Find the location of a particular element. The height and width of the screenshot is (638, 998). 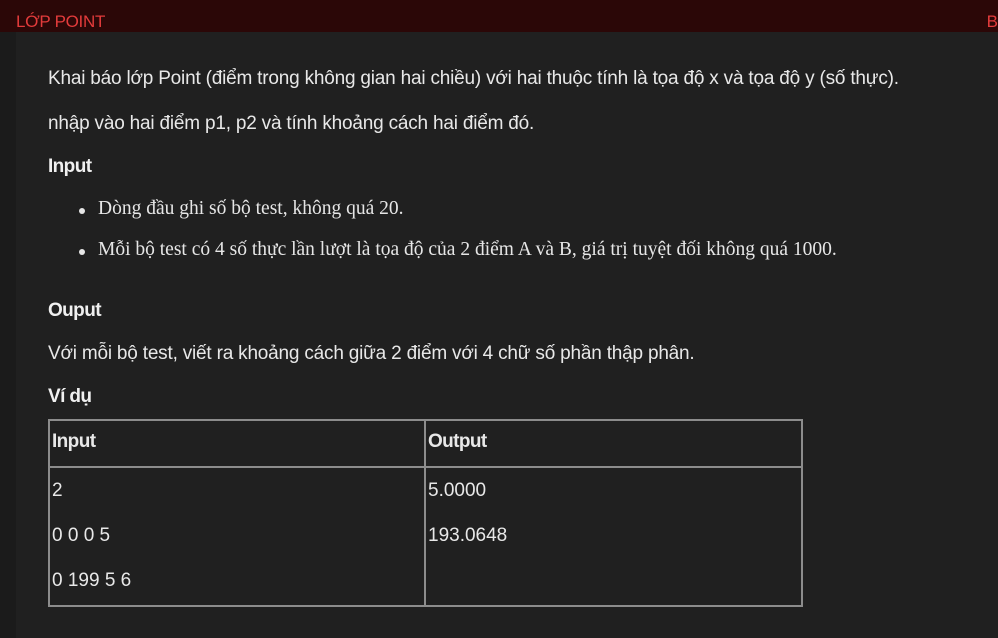

output-line: 193.0648 is located at coordinates (468, 535).